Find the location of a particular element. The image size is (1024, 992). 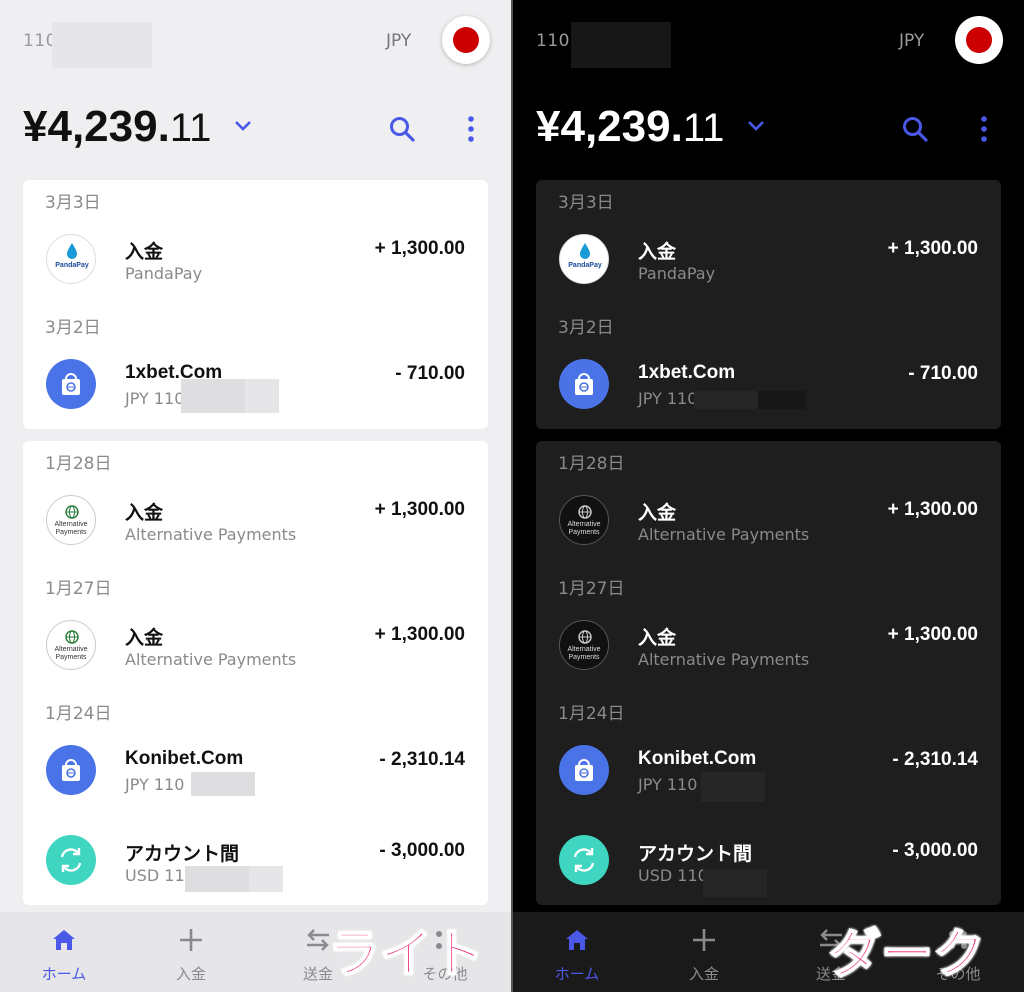

pandapay-logo-icon: PandaPay is located at coordinates (71, 259).